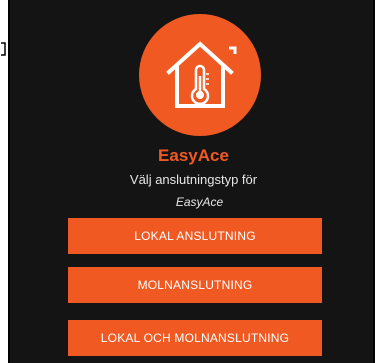 This screenshot has width=375, height=363. I want to click on left-margin, so click(4, 181).